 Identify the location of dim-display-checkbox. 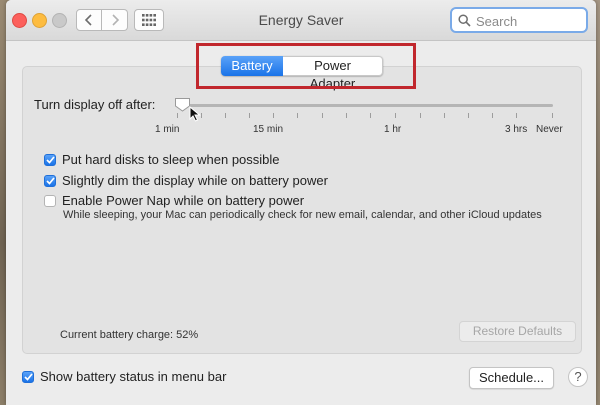
(50, 180).